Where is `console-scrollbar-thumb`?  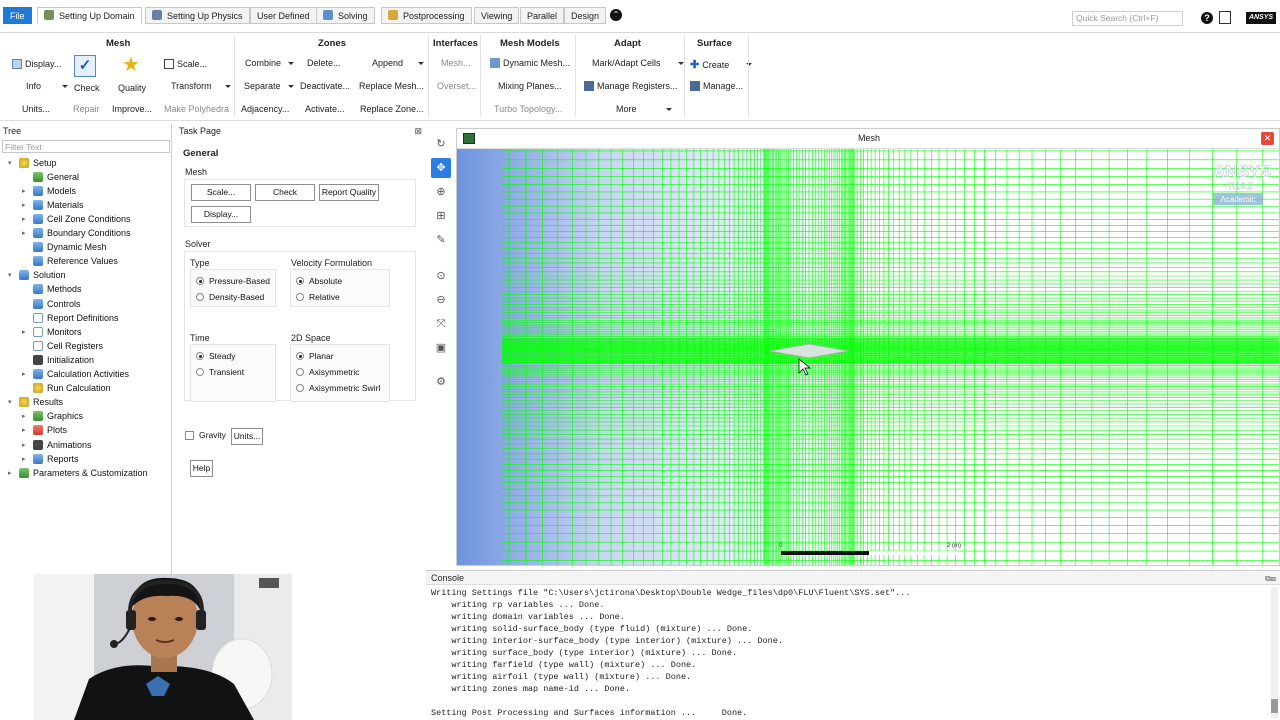 console-scrollbar-thumb is located at coordinates (1274, 706).